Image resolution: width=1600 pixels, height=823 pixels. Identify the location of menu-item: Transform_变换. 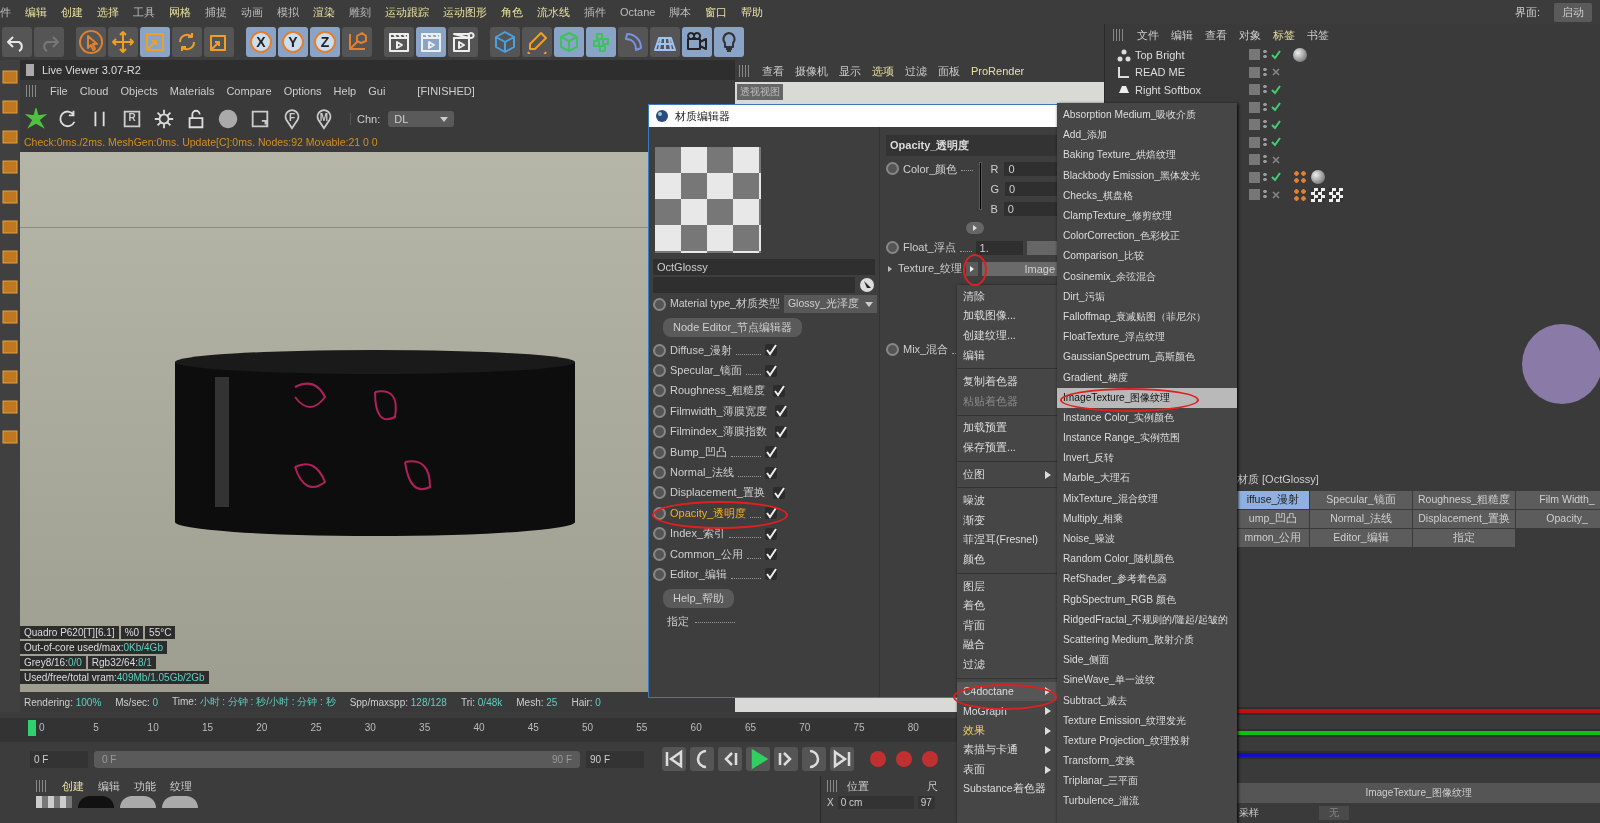
(1147, 761).